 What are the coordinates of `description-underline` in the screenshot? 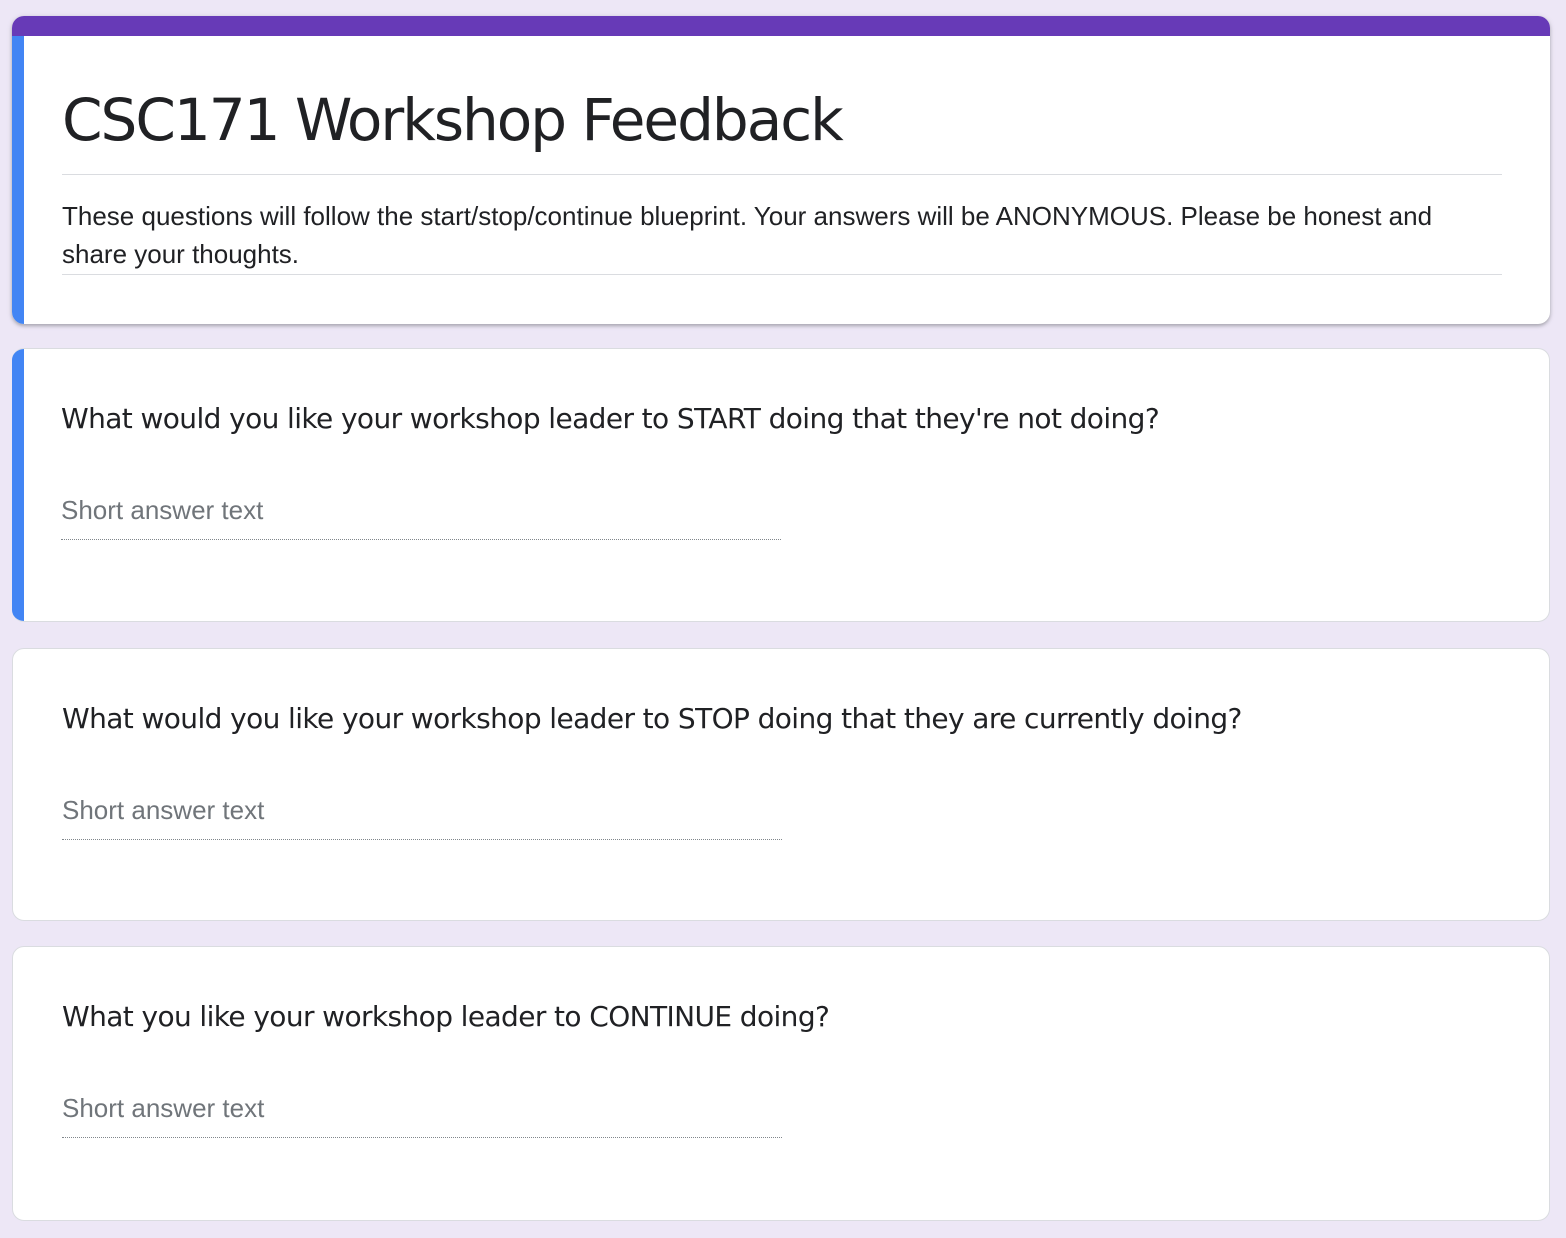 It's located at (782, 274).